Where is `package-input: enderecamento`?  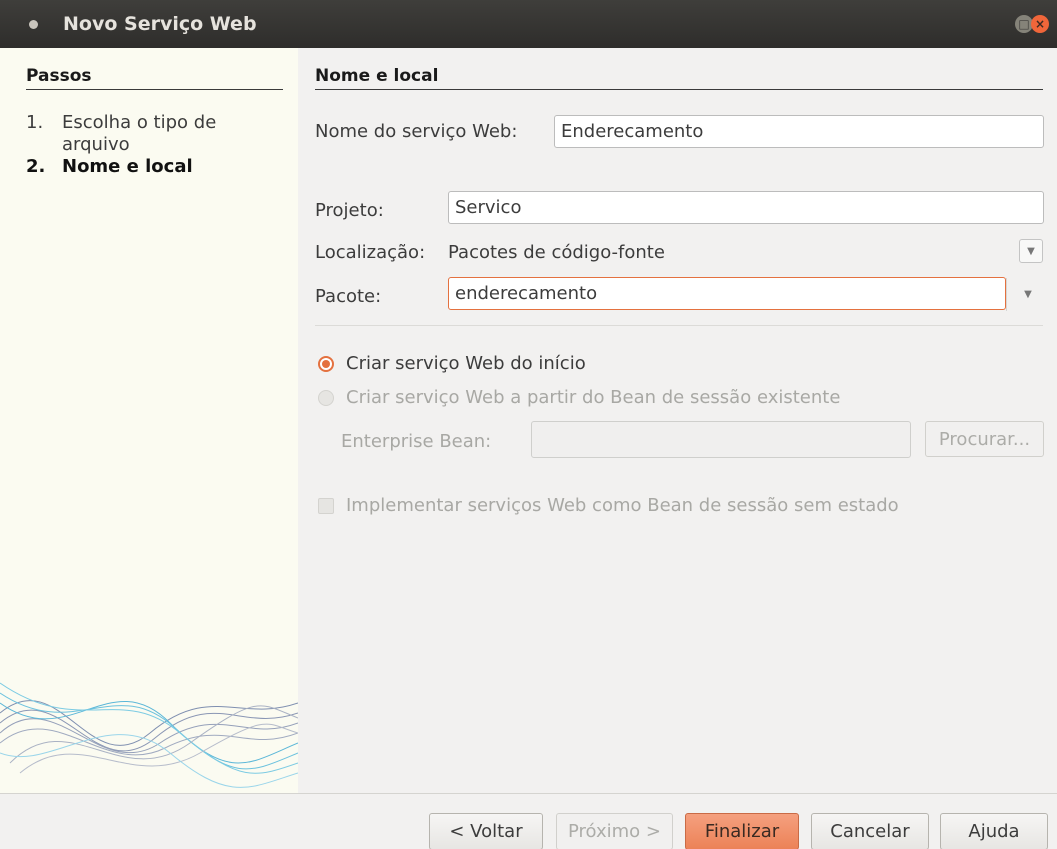 package-input: enderecamento is located at coordinates (727, 293).